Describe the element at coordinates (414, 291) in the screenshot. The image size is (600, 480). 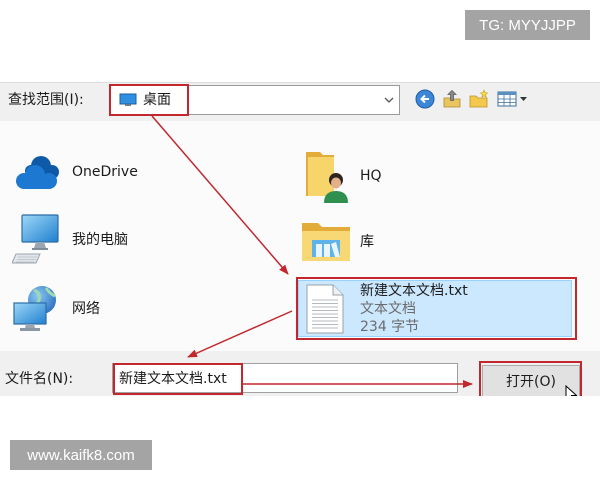
I see `file-name-label: 新建文本文档.txt` at that location.